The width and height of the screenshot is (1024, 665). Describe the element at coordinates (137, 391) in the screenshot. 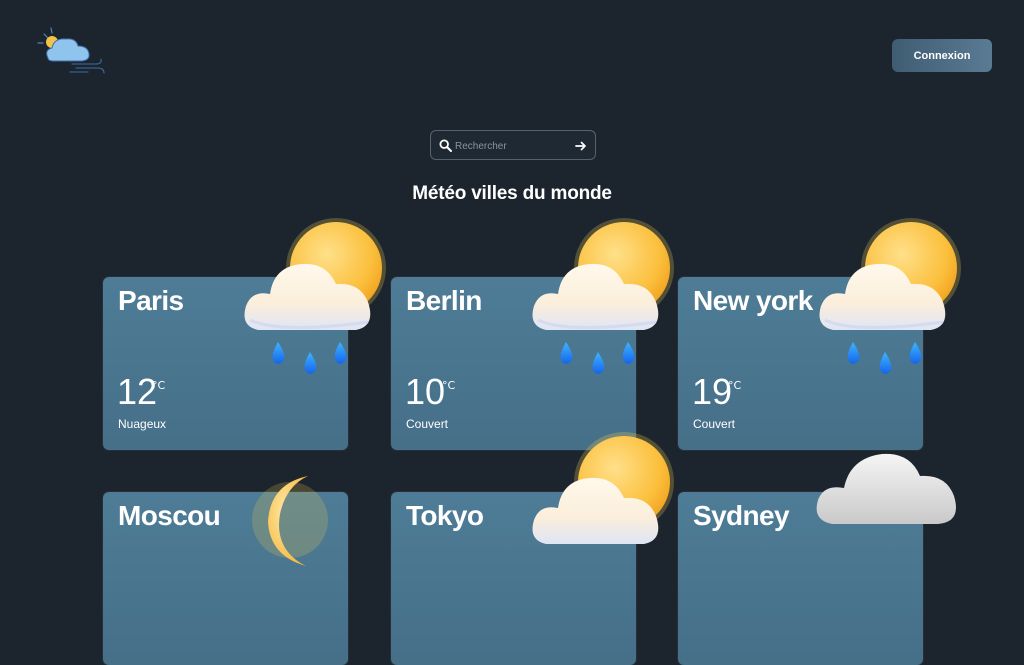

I see `temperature-value: 12` at that location.